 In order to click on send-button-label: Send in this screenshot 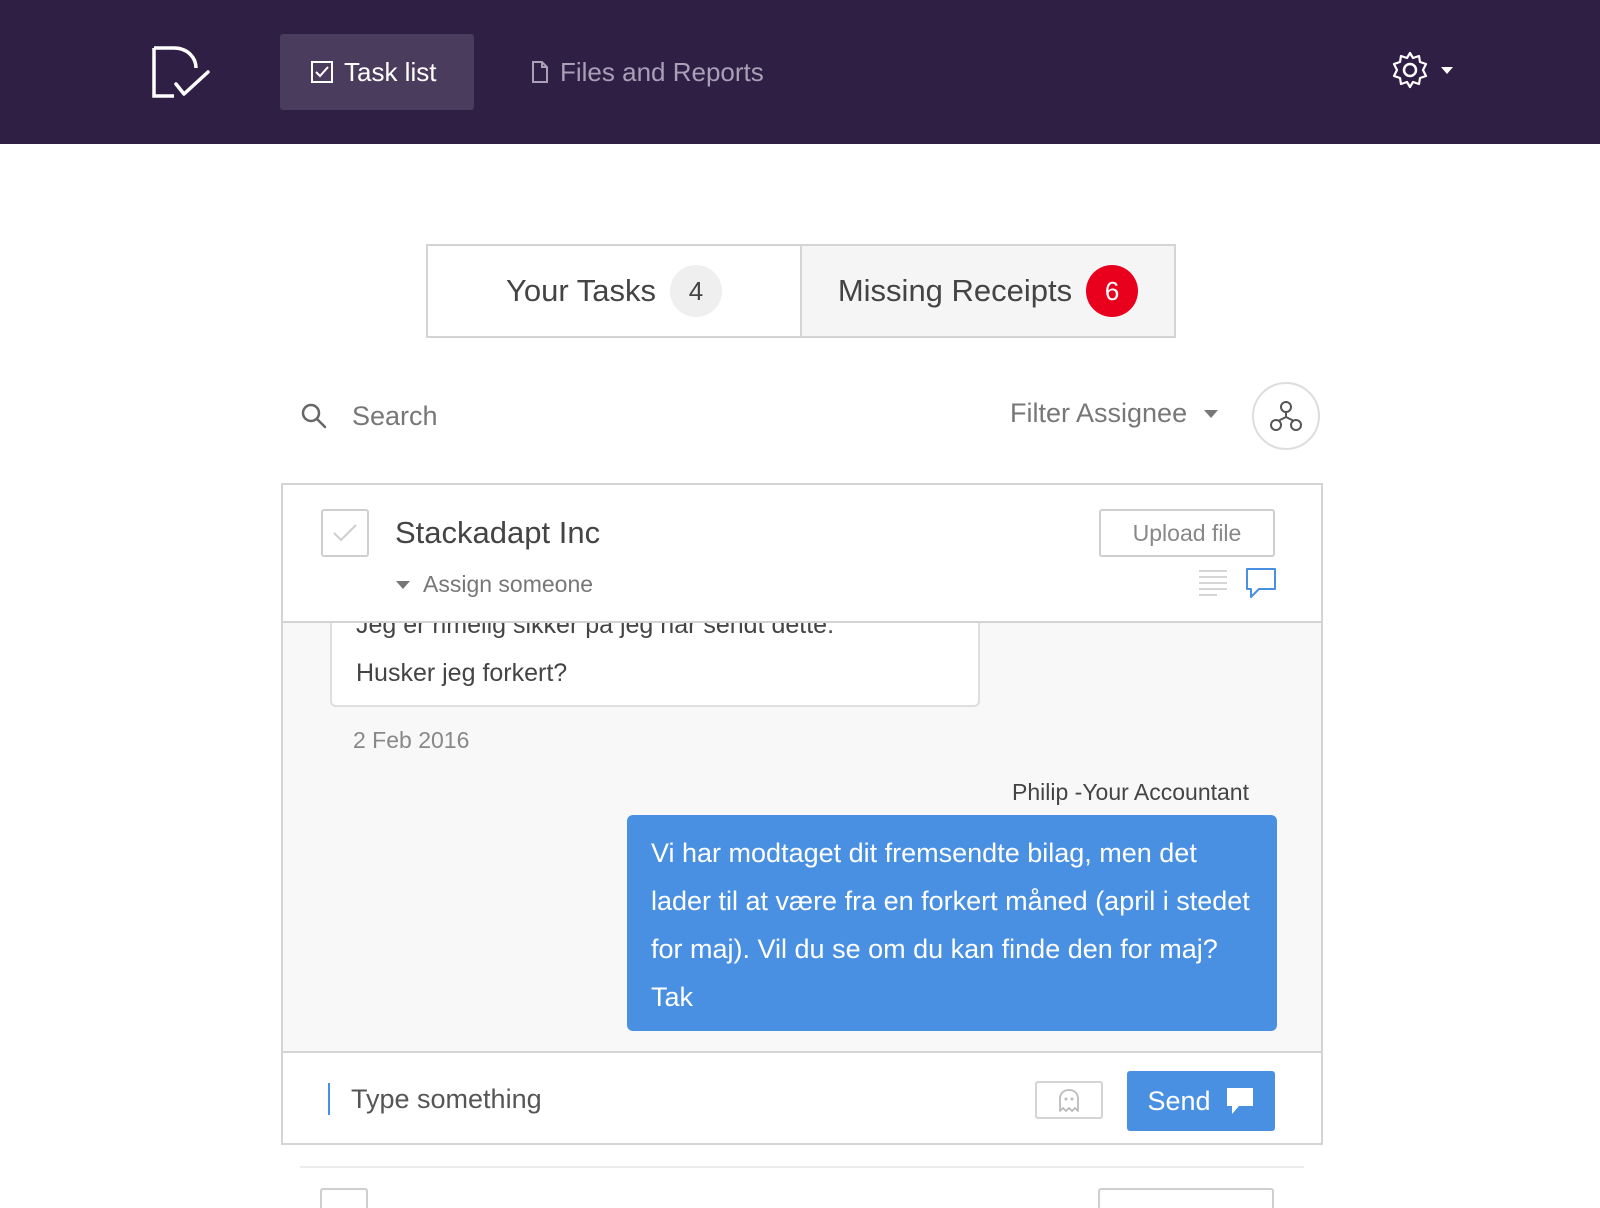, I will do `click(1179, 1100)`.